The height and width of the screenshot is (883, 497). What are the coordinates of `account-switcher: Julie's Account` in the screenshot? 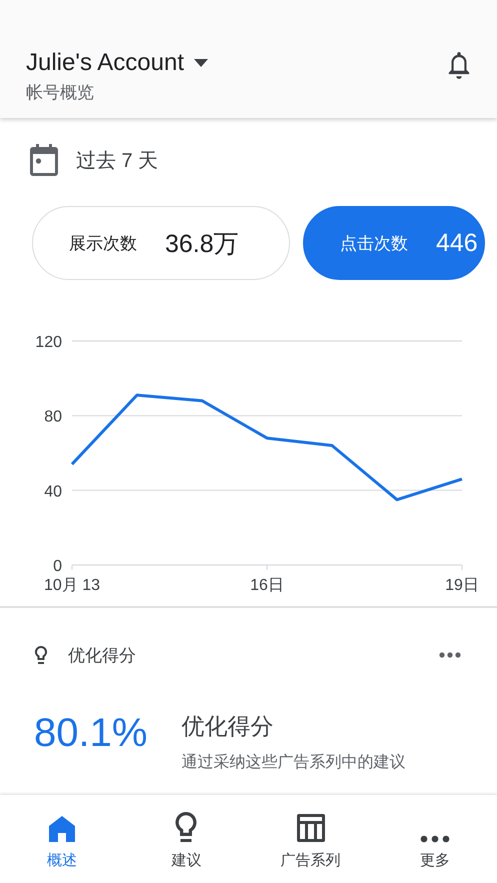 It's located at (117, 63).